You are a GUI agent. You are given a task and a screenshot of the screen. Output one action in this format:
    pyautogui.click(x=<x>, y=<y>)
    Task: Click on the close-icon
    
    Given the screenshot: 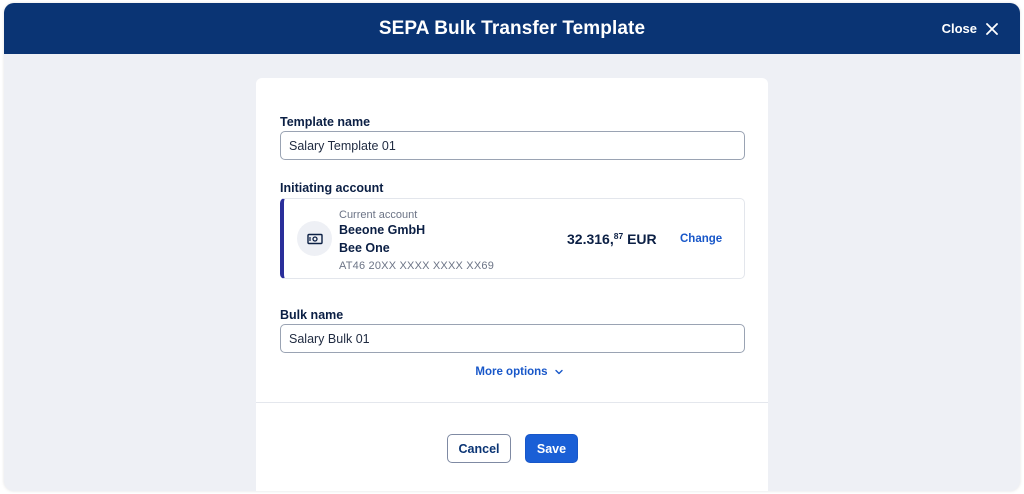 What is the action you would take?
    pyautogui.click(x=992, y=28)
    